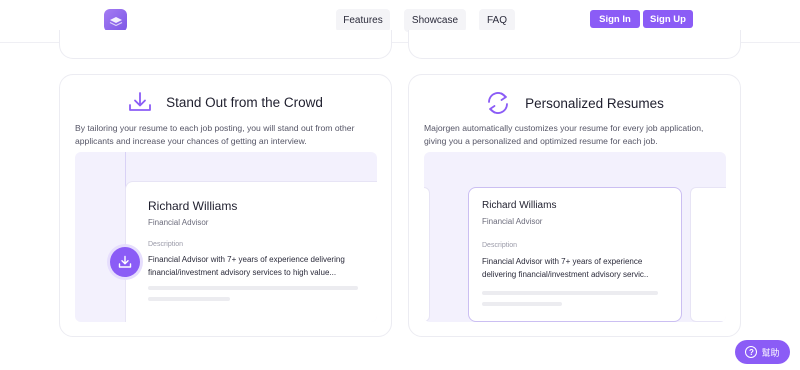 Image resolution: width=800 pixels, height=370 pixels. I want to click on logo, so click(115, 20).